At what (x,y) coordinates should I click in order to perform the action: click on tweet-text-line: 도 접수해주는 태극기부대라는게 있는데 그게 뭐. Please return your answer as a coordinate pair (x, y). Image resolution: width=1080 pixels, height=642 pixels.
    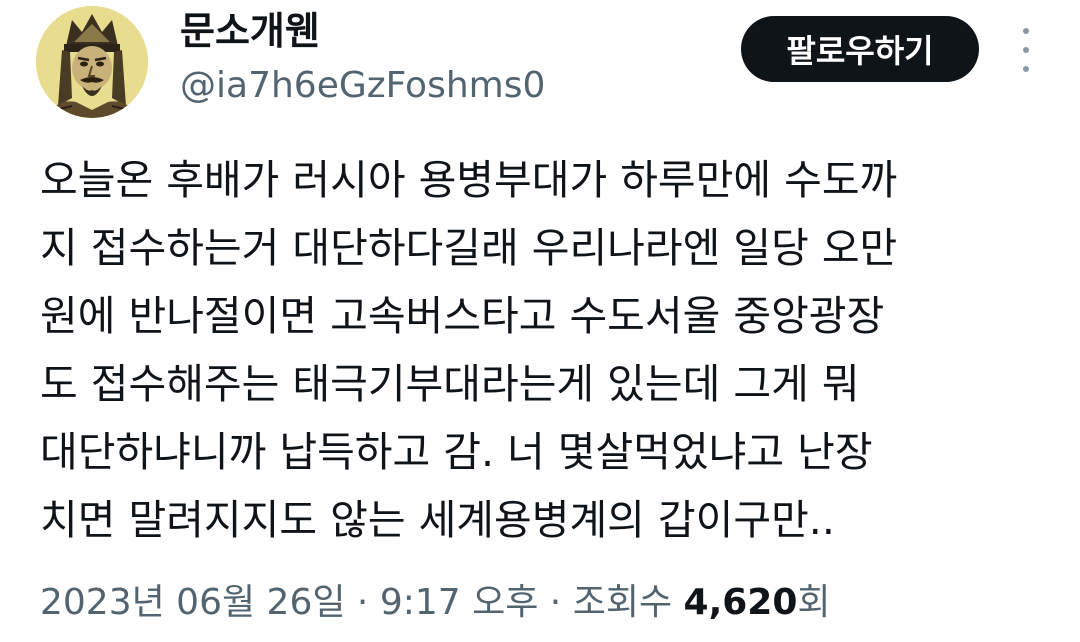
    Looking at the image, I should click on (450, 384).